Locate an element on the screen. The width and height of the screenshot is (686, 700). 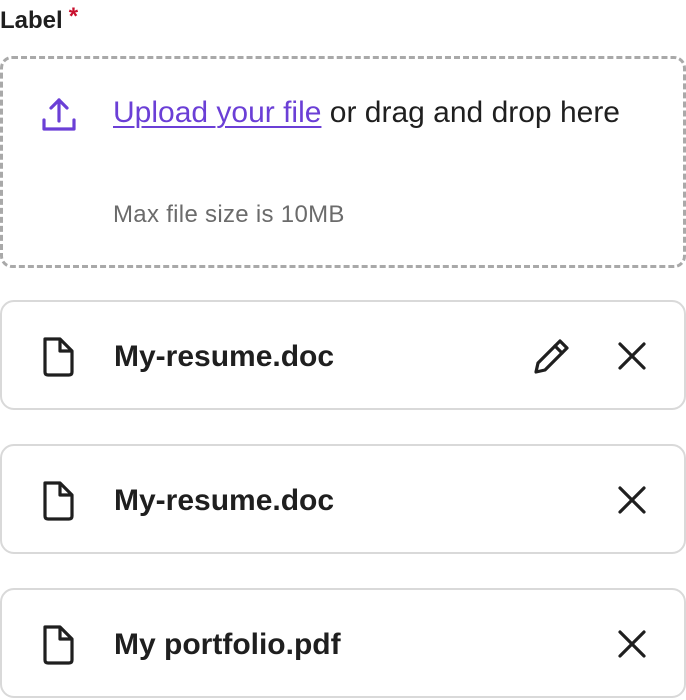
file-name: My portfolio.pdf is located at coordinates (227, 644).